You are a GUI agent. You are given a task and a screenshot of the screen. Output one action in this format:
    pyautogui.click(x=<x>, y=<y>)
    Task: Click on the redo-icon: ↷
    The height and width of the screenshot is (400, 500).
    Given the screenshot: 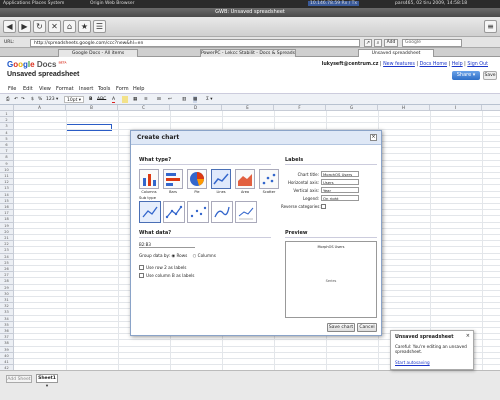 What is the action you would take?
    pyautogui.click(x=23, y=99)
    